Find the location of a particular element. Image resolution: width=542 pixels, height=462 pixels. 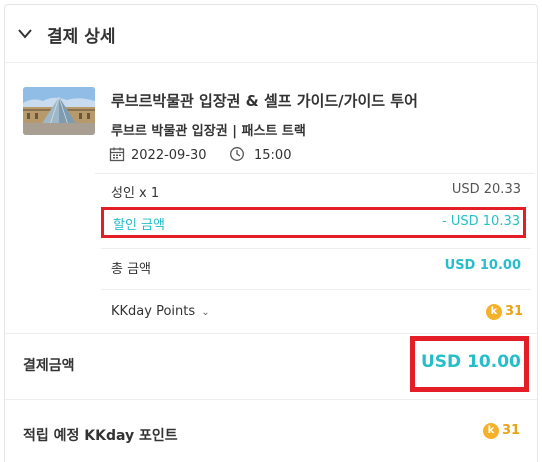

discount-label: 할인 금액 is located at coordinates (139, 225).